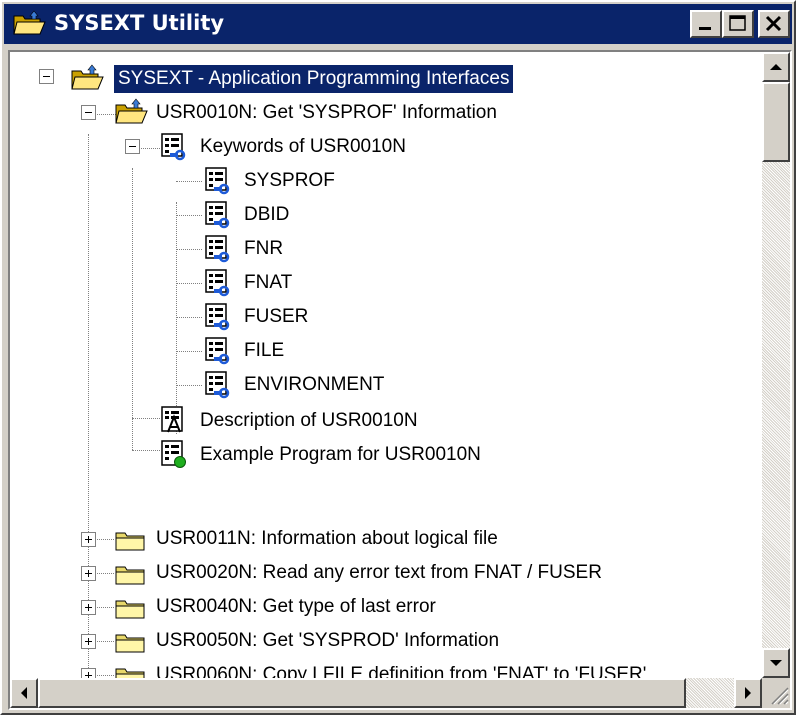 This screenshot has height=715, width=796. I want to click on minimize-button, so click(706, 24).